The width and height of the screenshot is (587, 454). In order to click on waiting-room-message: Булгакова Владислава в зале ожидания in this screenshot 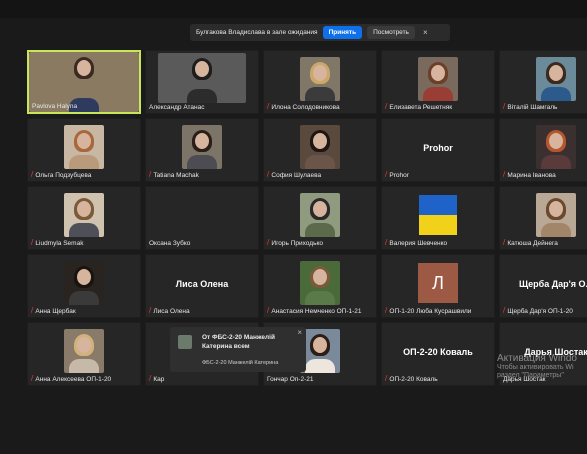, I will do `click(257, 32)`.